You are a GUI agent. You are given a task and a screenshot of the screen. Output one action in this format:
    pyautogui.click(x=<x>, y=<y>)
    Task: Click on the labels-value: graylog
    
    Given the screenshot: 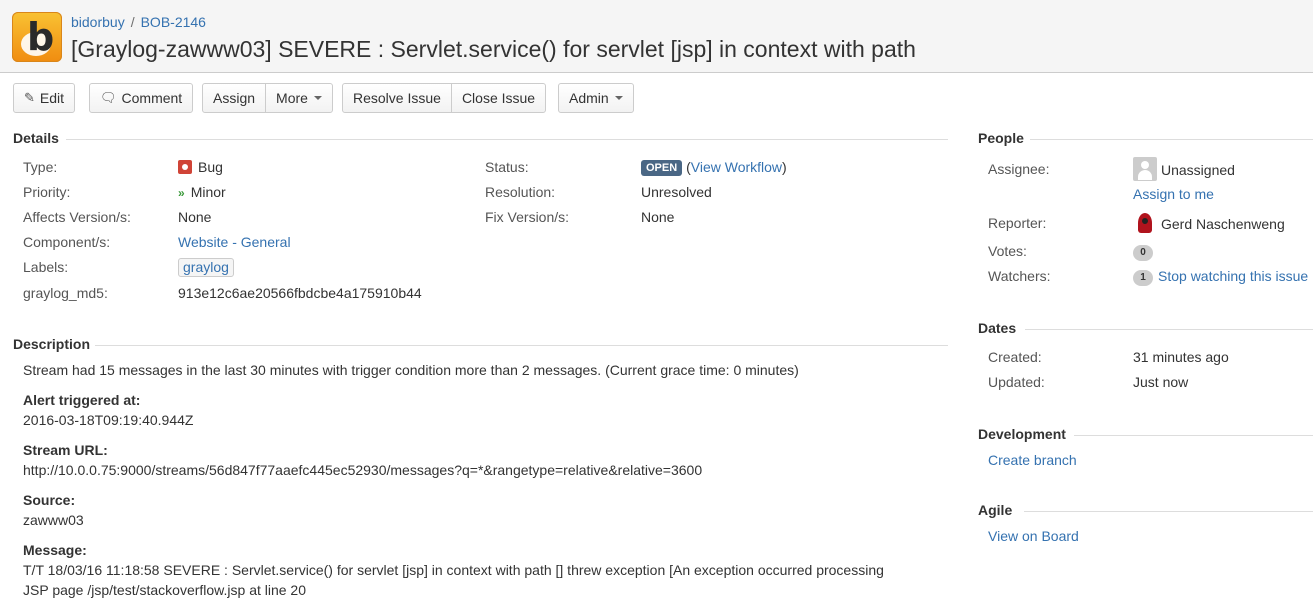 What is the action you would take?
    pyautogui.click(x=206, y=267)
    